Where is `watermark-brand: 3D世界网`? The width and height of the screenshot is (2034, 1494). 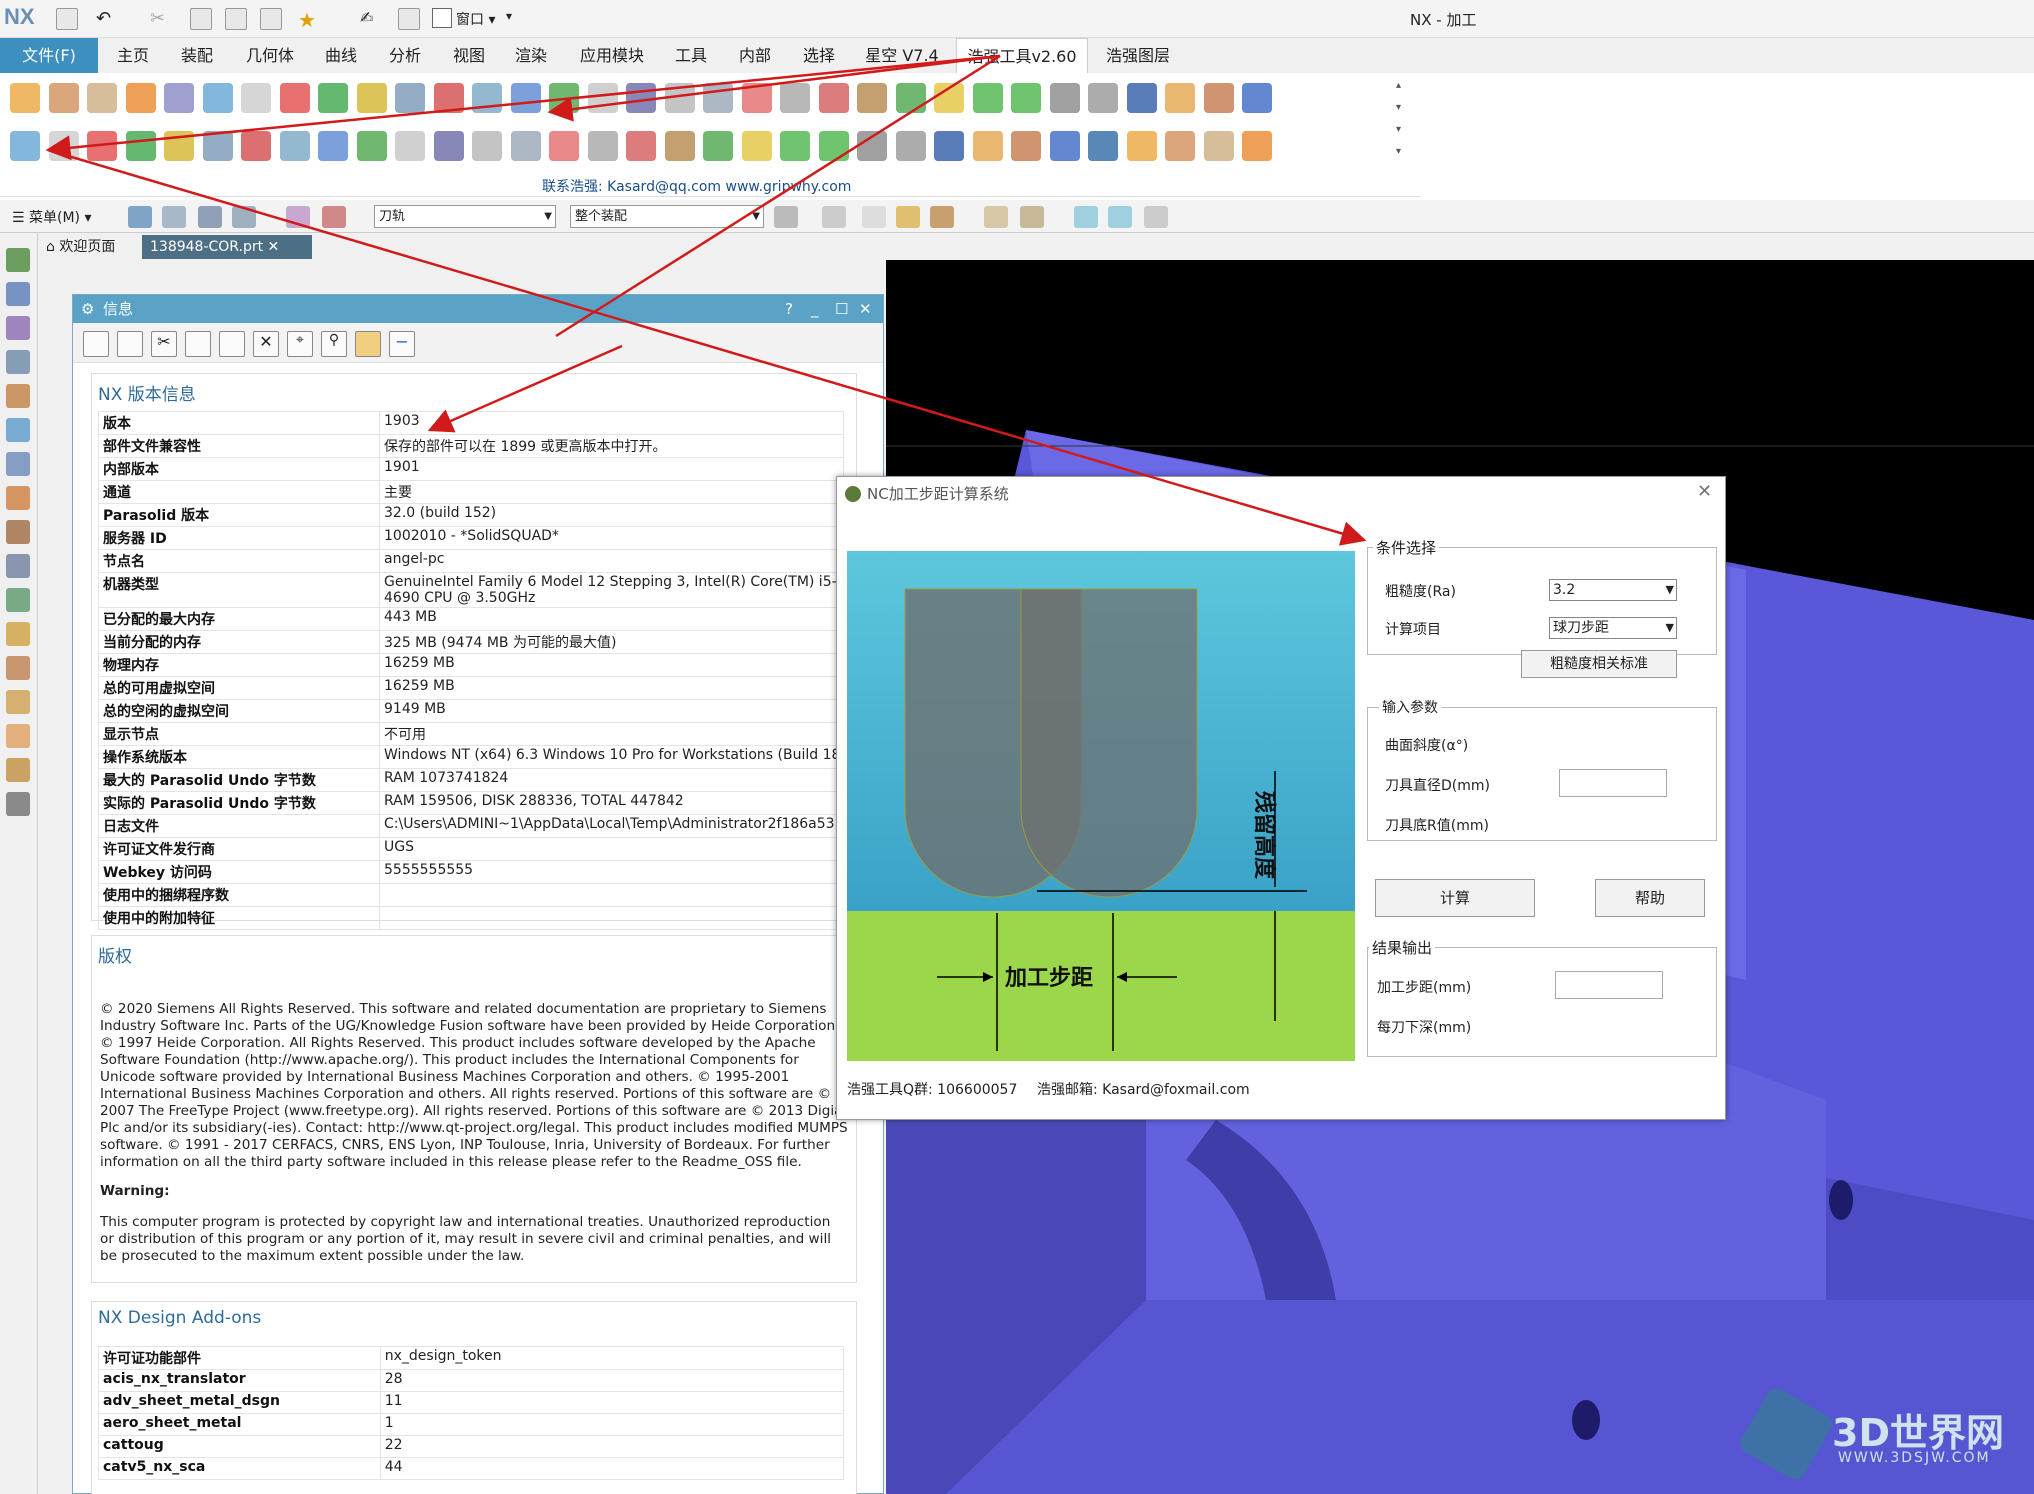
watermark-brand: 3D世界网 is located at coordinates (1918, 1433).